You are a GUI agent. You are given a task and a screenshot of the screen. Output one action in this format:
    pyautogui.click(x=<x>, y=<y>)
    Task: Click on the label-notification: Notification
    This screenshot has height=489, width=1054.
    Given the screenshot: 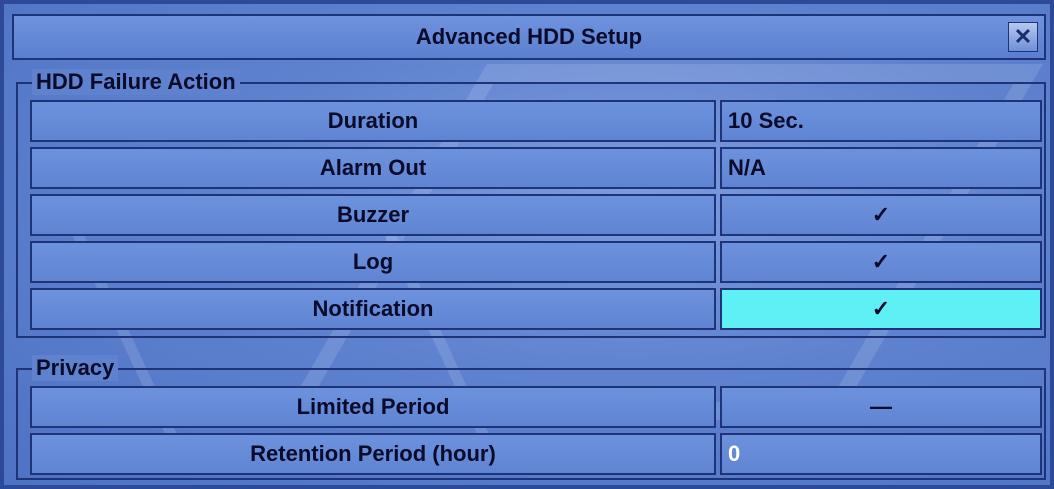 What is the action you would take?
    pyautogui.click(x=373, y=309)
    